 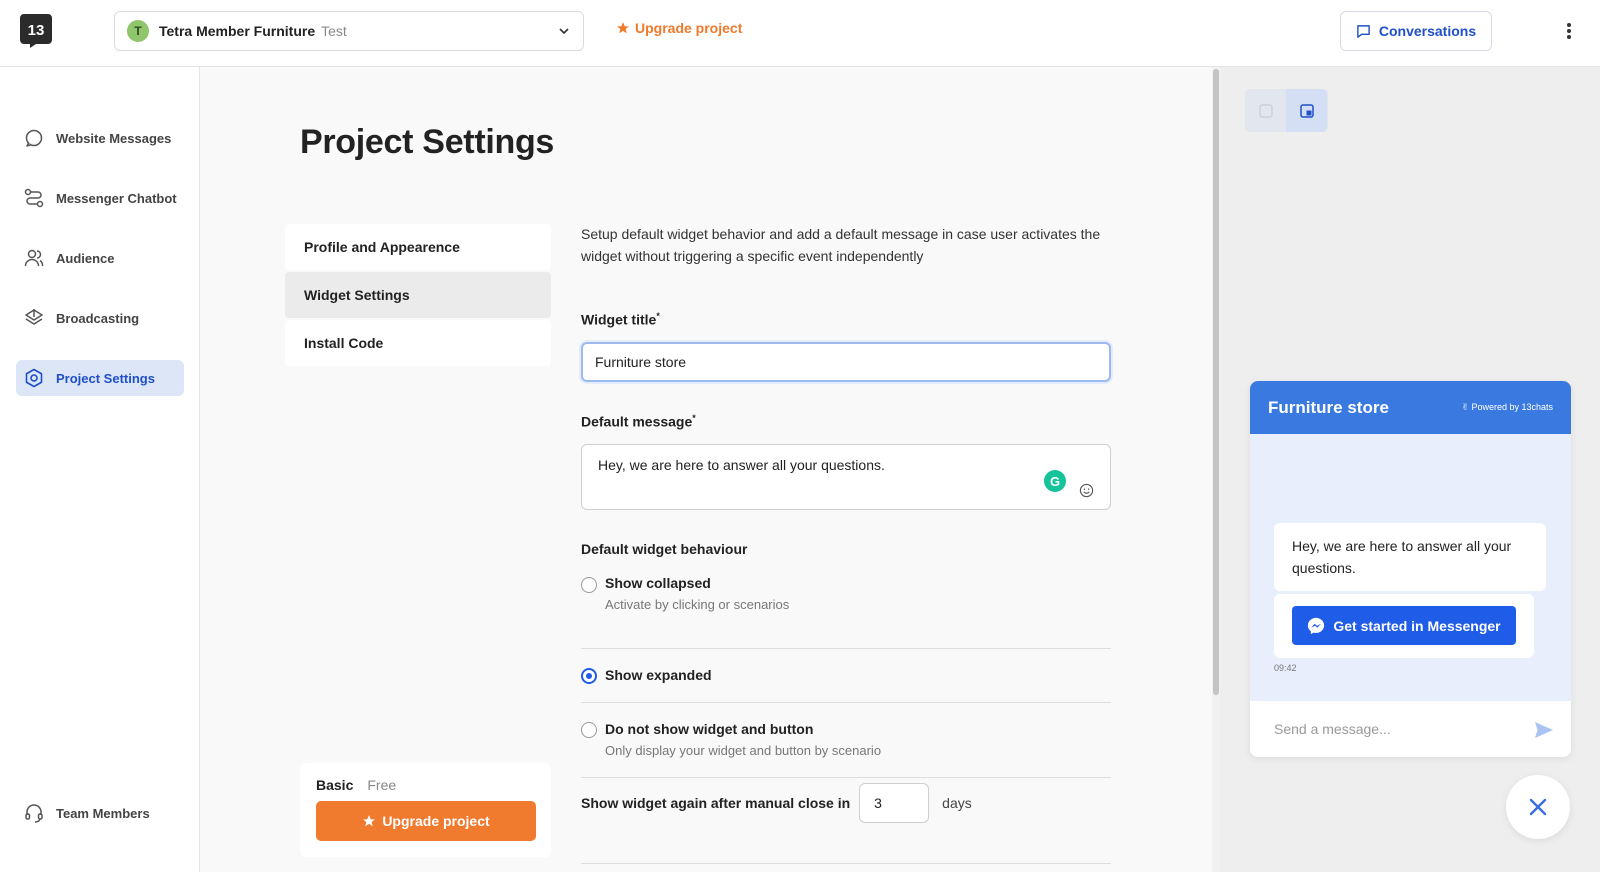 I want to click on header-upgrade-link: Upgrade project, so click(x=679, y=28).